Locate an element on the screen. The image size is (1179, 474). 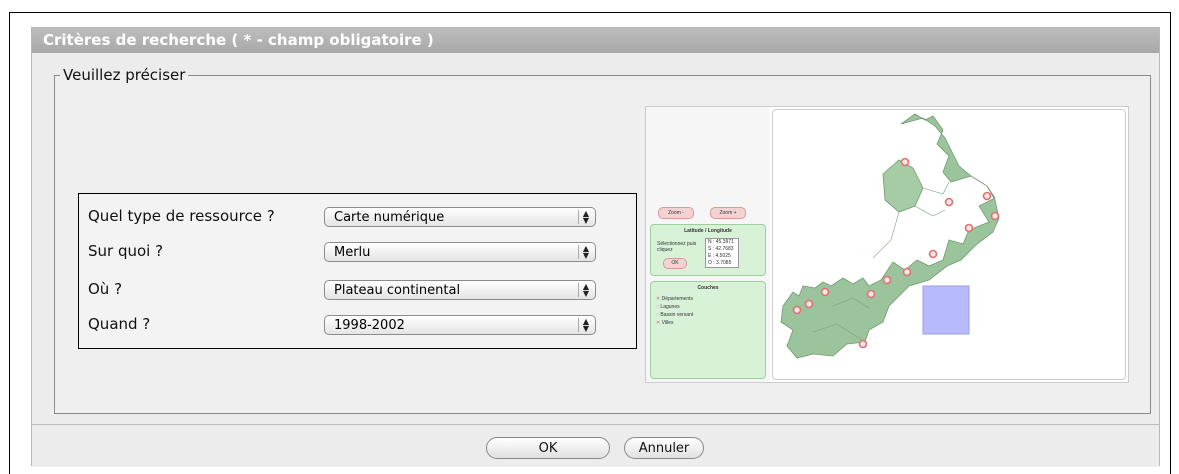
criteria-row-location: Où ? Plateau continental ▲ ▼ is located at coordinates (358, 291).